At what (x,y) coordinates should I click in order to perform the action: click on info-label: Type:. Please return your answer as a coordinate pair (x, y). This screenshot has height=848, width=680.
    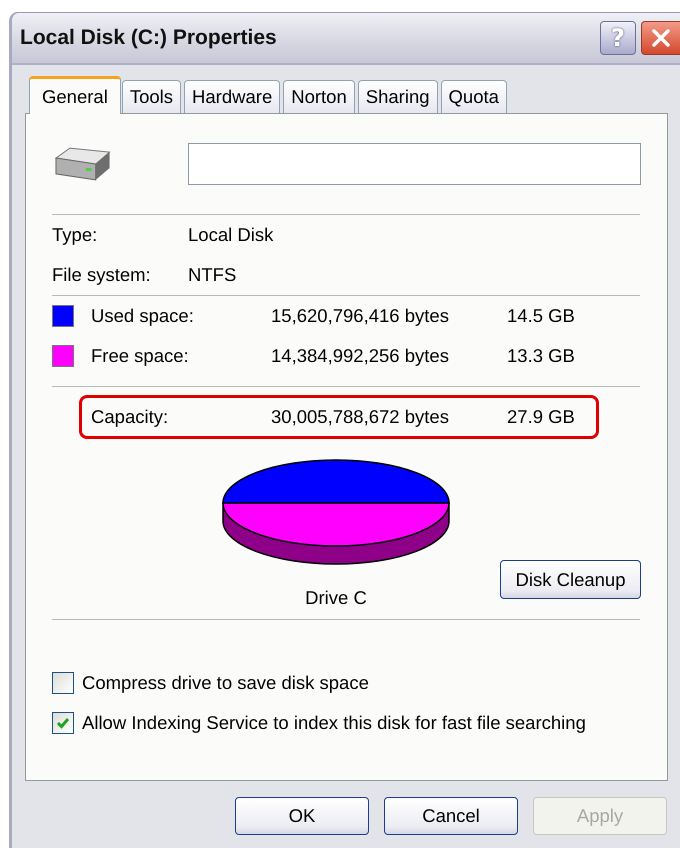
    Looking at the image, I should click on (75, 235).